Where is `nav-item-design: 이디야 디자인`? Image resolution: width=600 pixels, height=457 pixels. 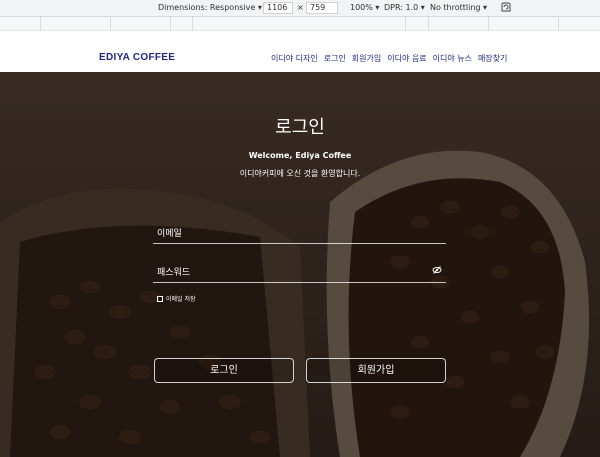 nav-item-design: 이디야 디자인 is located at coordinates (294, 58).